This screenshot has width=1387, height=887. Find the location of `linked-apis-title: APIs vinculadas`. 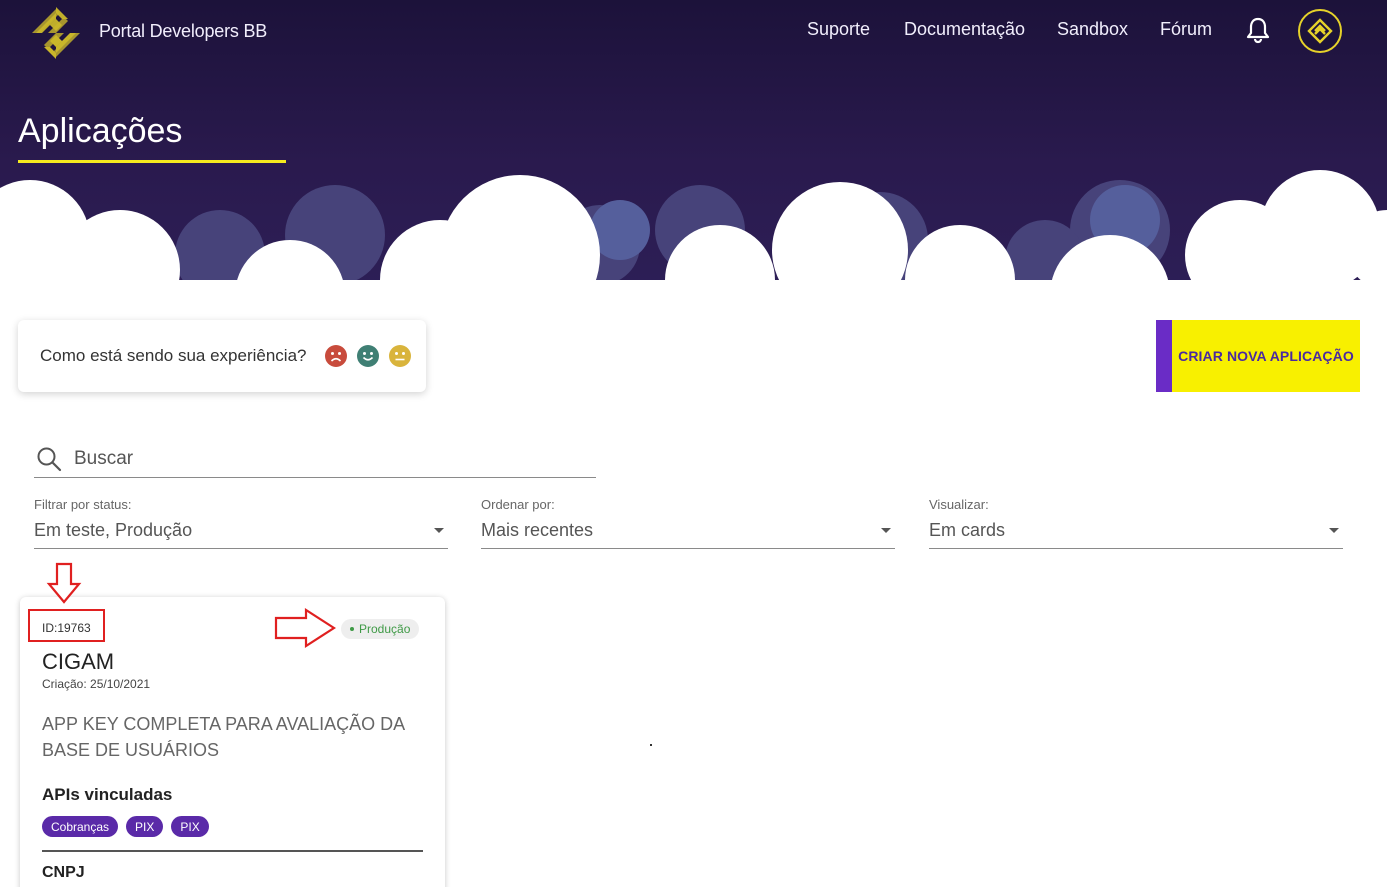

linked-apis-title: APIs vinculadas is located at coordinates (107, 794).